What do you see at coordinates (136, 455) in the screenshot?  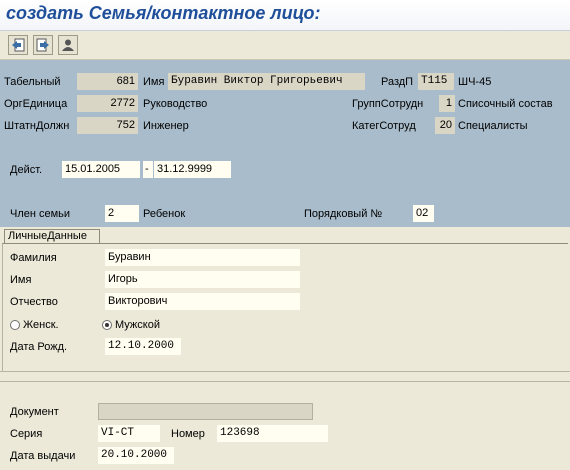 I see `issue-date-field: 20.10.2000` at bounding box center [136, 455].